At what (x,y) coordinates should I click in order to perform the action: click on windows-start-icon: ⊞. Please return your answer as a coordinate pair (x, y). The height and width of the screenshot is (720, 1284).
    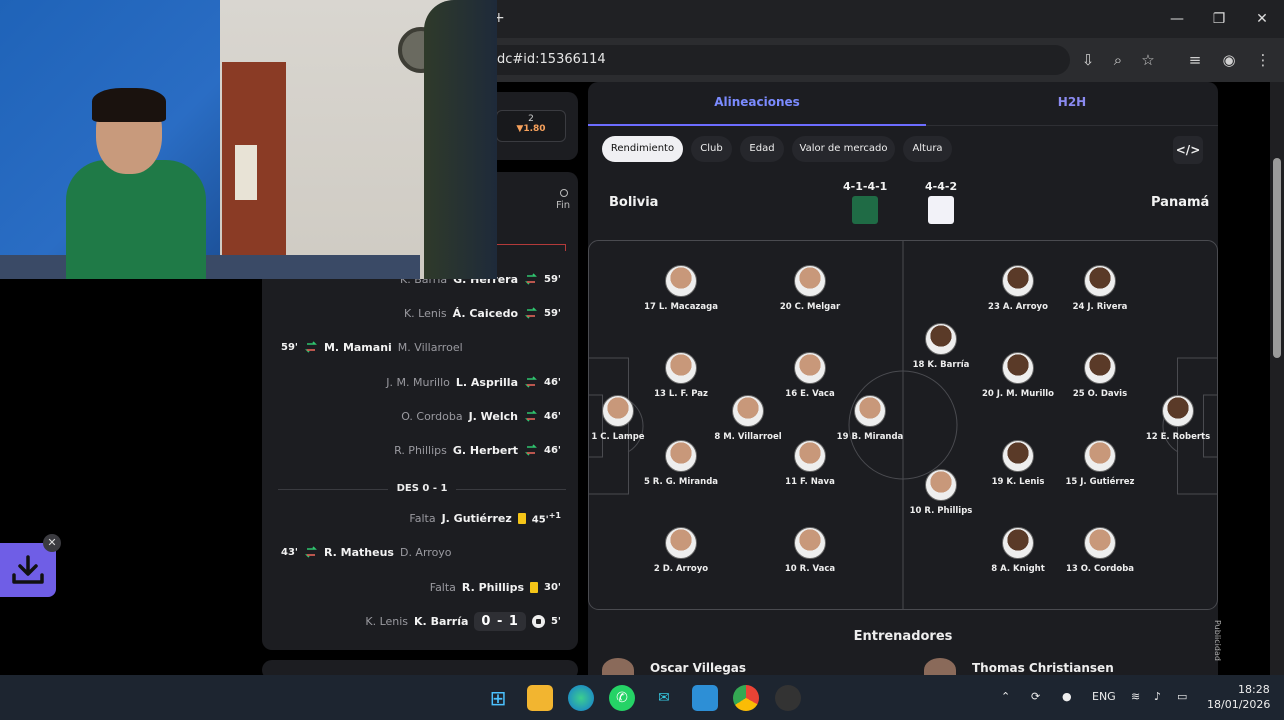
    Looking at the image, I should click on (498, 698).